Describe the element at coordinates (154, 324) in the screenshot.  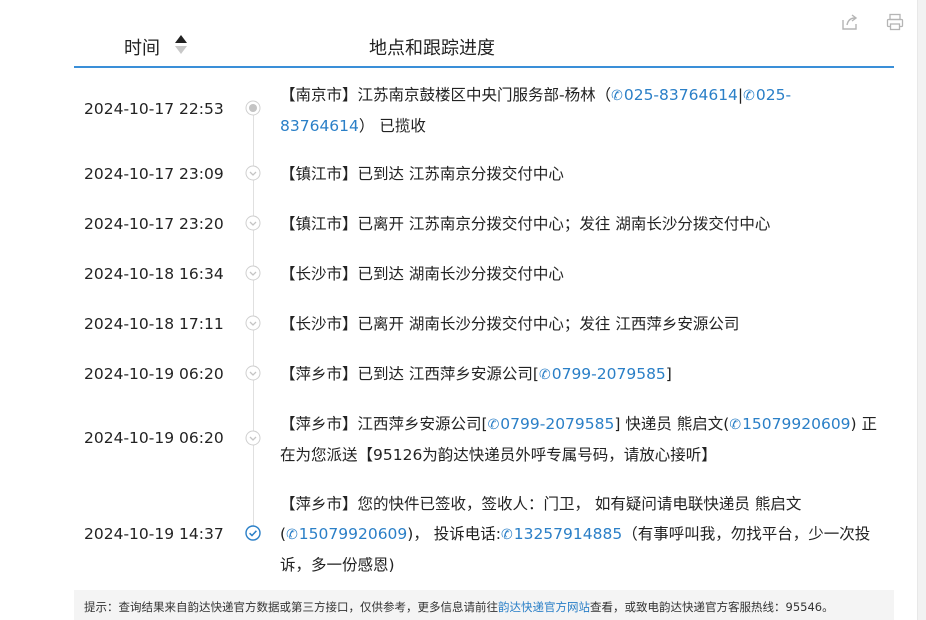
I see `event-time: 2024-10-18 17:11` at that location.